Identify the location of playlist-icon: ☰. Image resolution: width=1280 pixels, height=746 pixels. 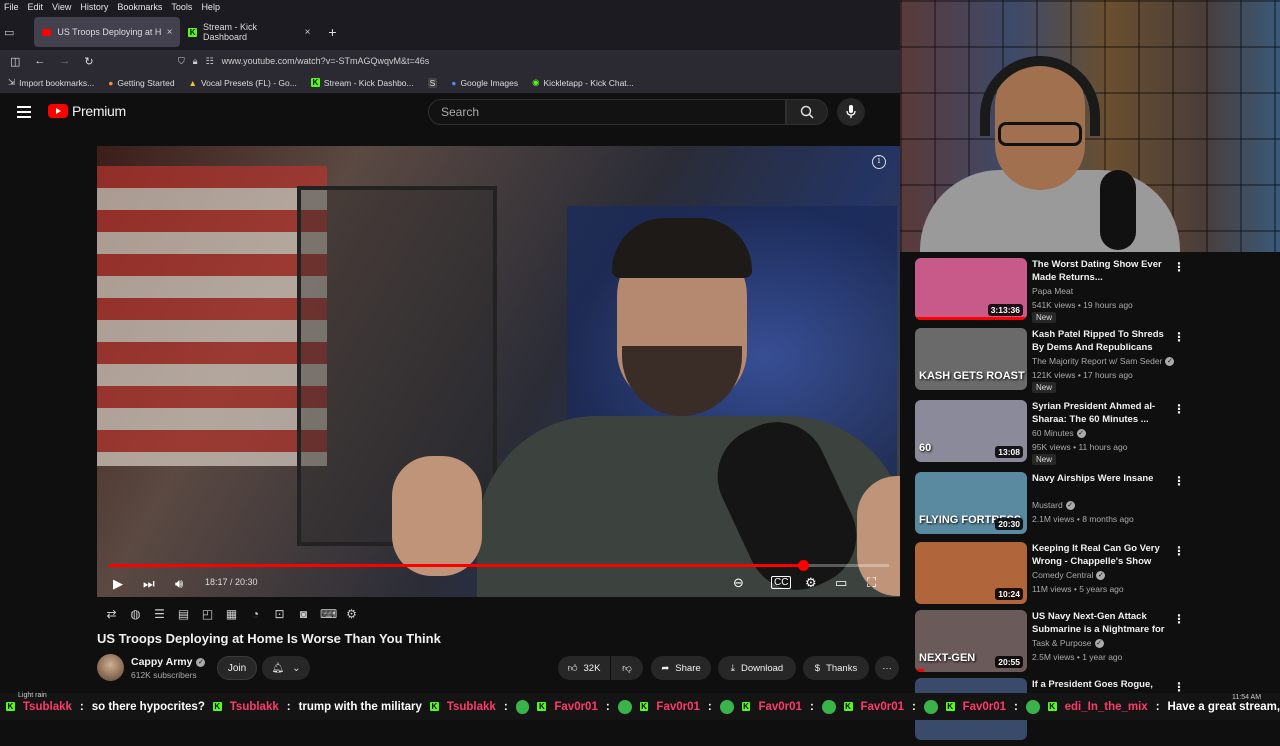
(159, 614).